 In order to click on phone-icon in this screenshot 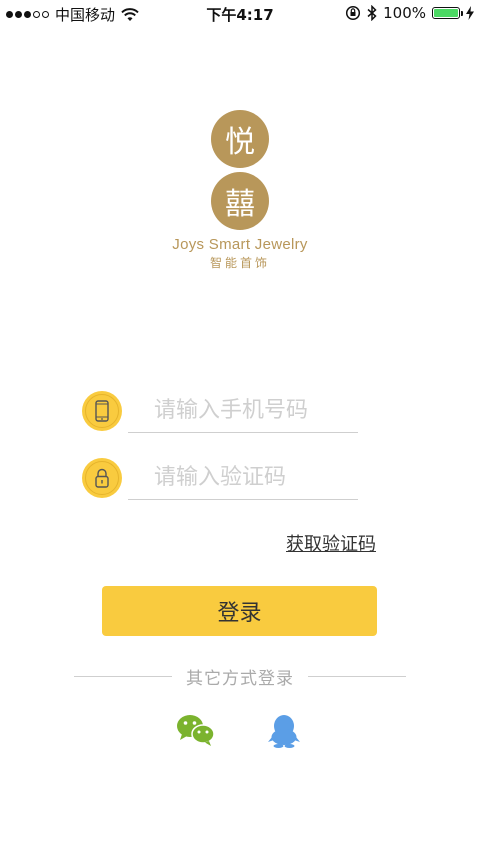, I will do `click(102, 411)`.